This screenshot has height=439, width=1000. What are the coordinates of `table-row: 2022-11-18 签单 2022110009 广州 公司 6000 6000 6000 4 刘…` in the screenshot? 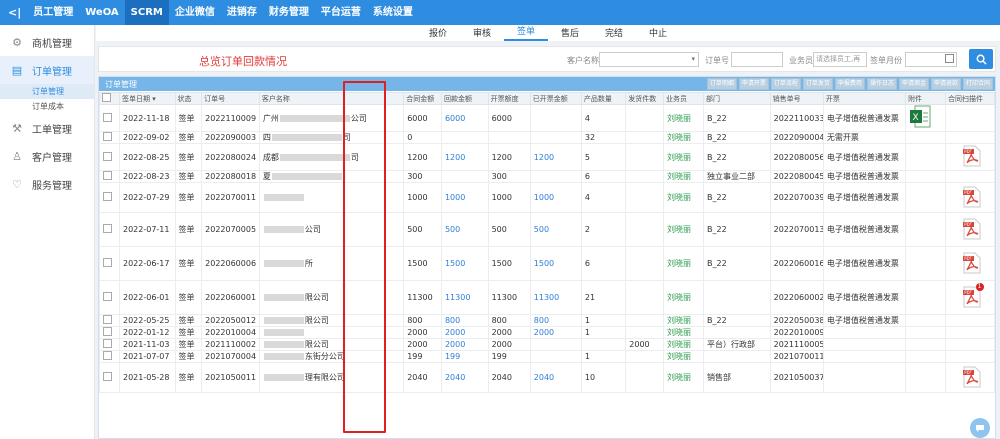 It's located at (547, 118).